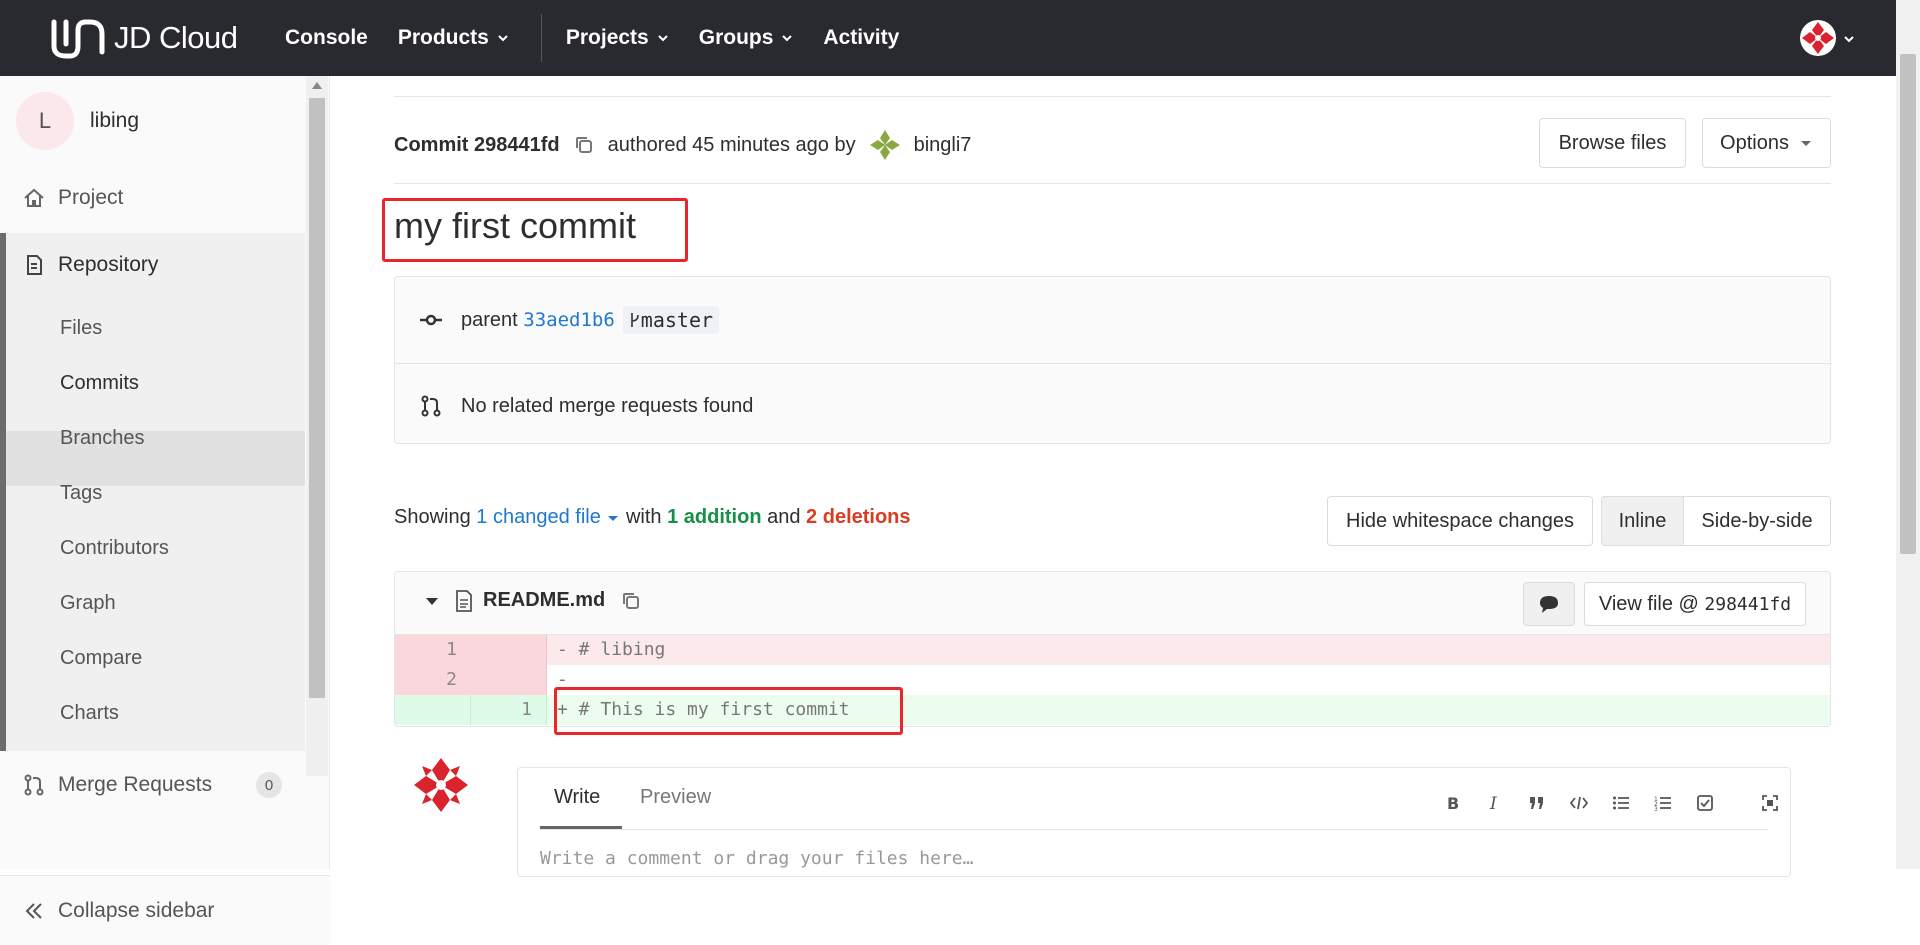  I want to click on code-icon, so click(1579, 803).